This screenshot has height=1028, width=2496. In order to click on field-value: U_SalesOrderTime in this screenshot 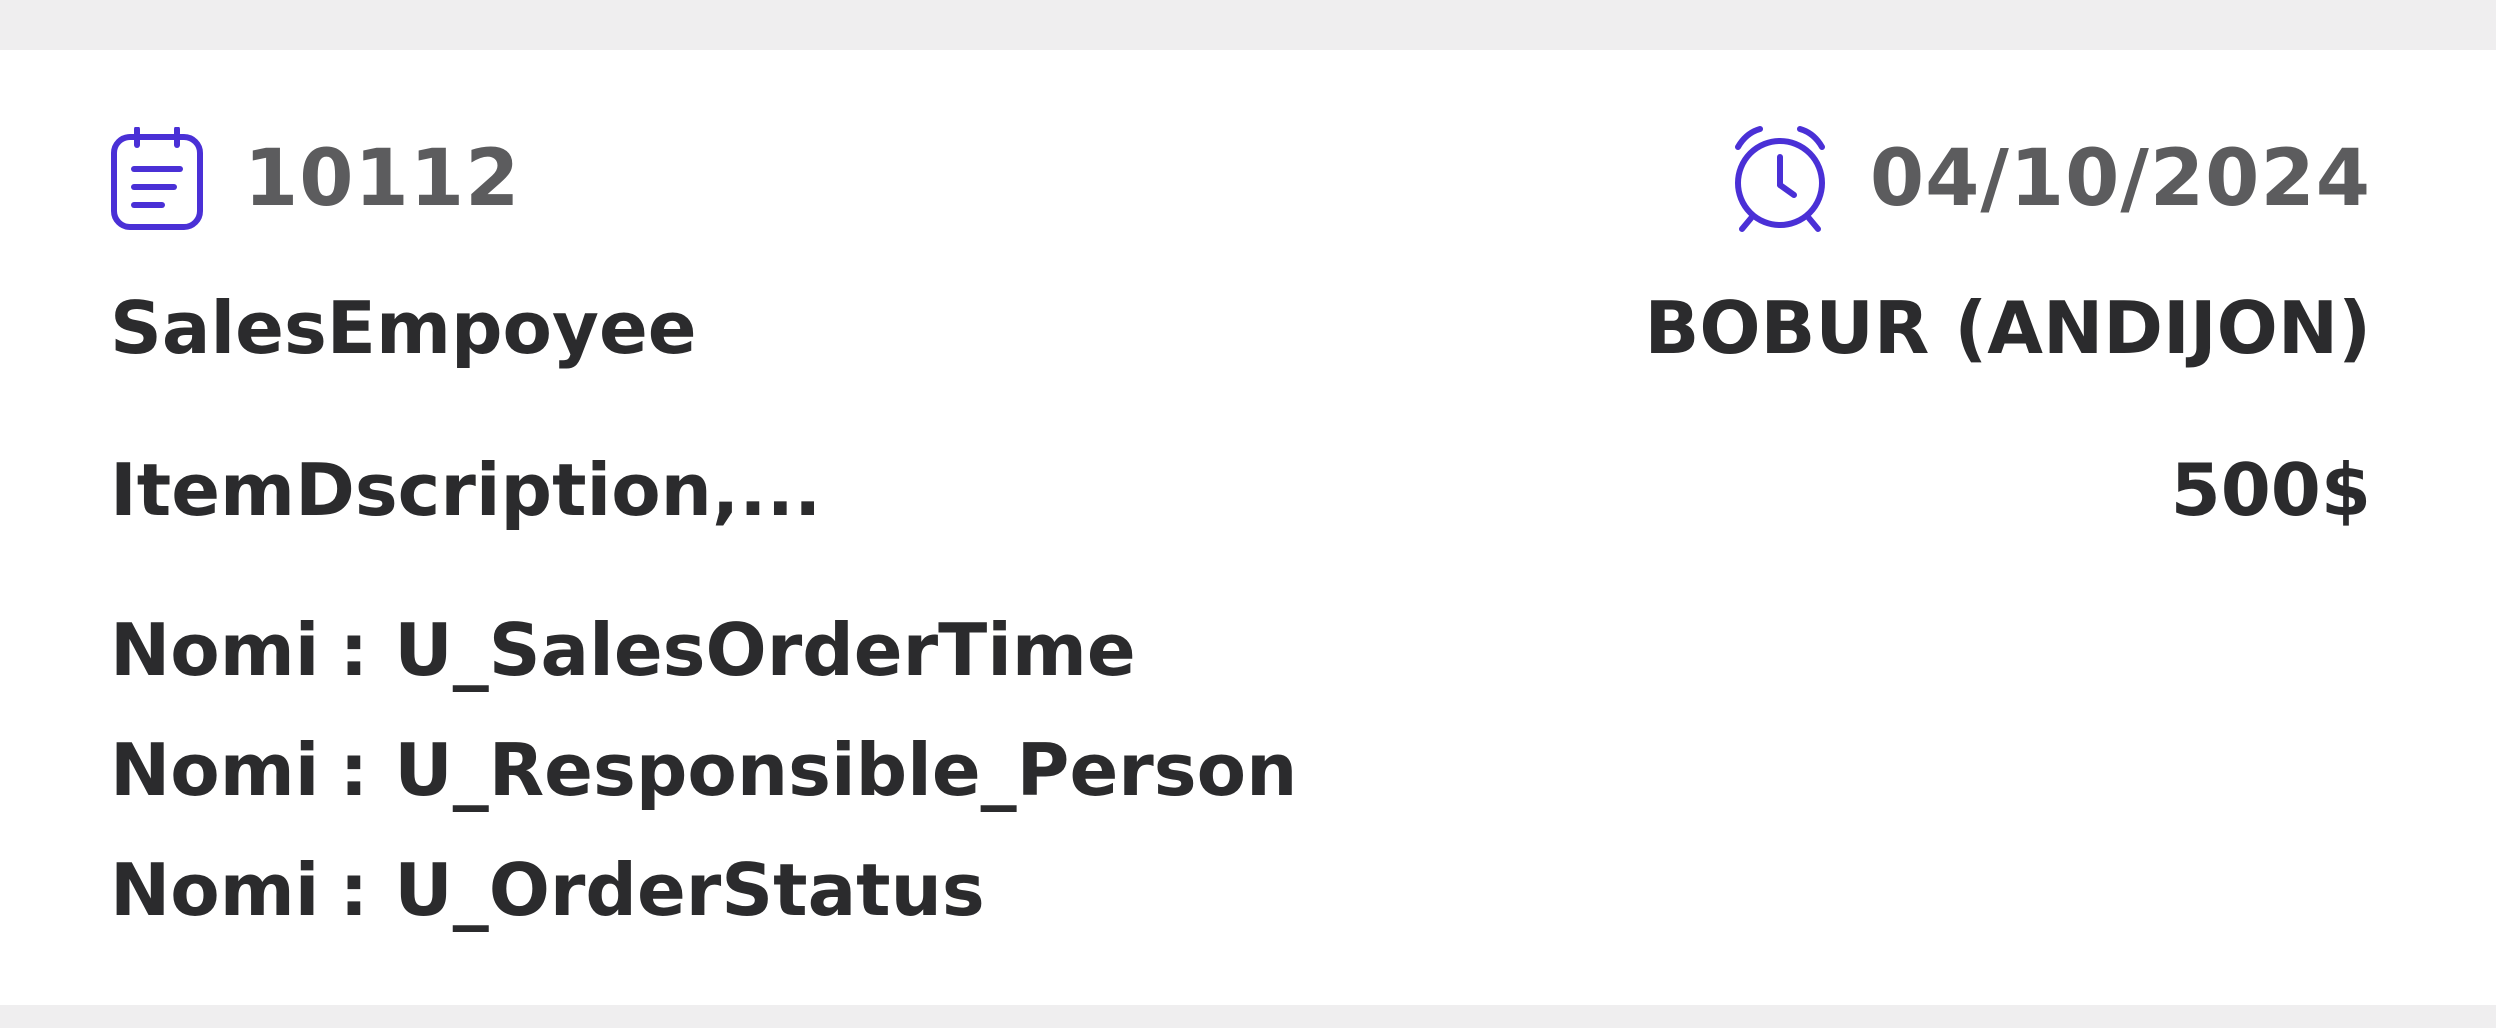, I will do `click(765, 650)`.